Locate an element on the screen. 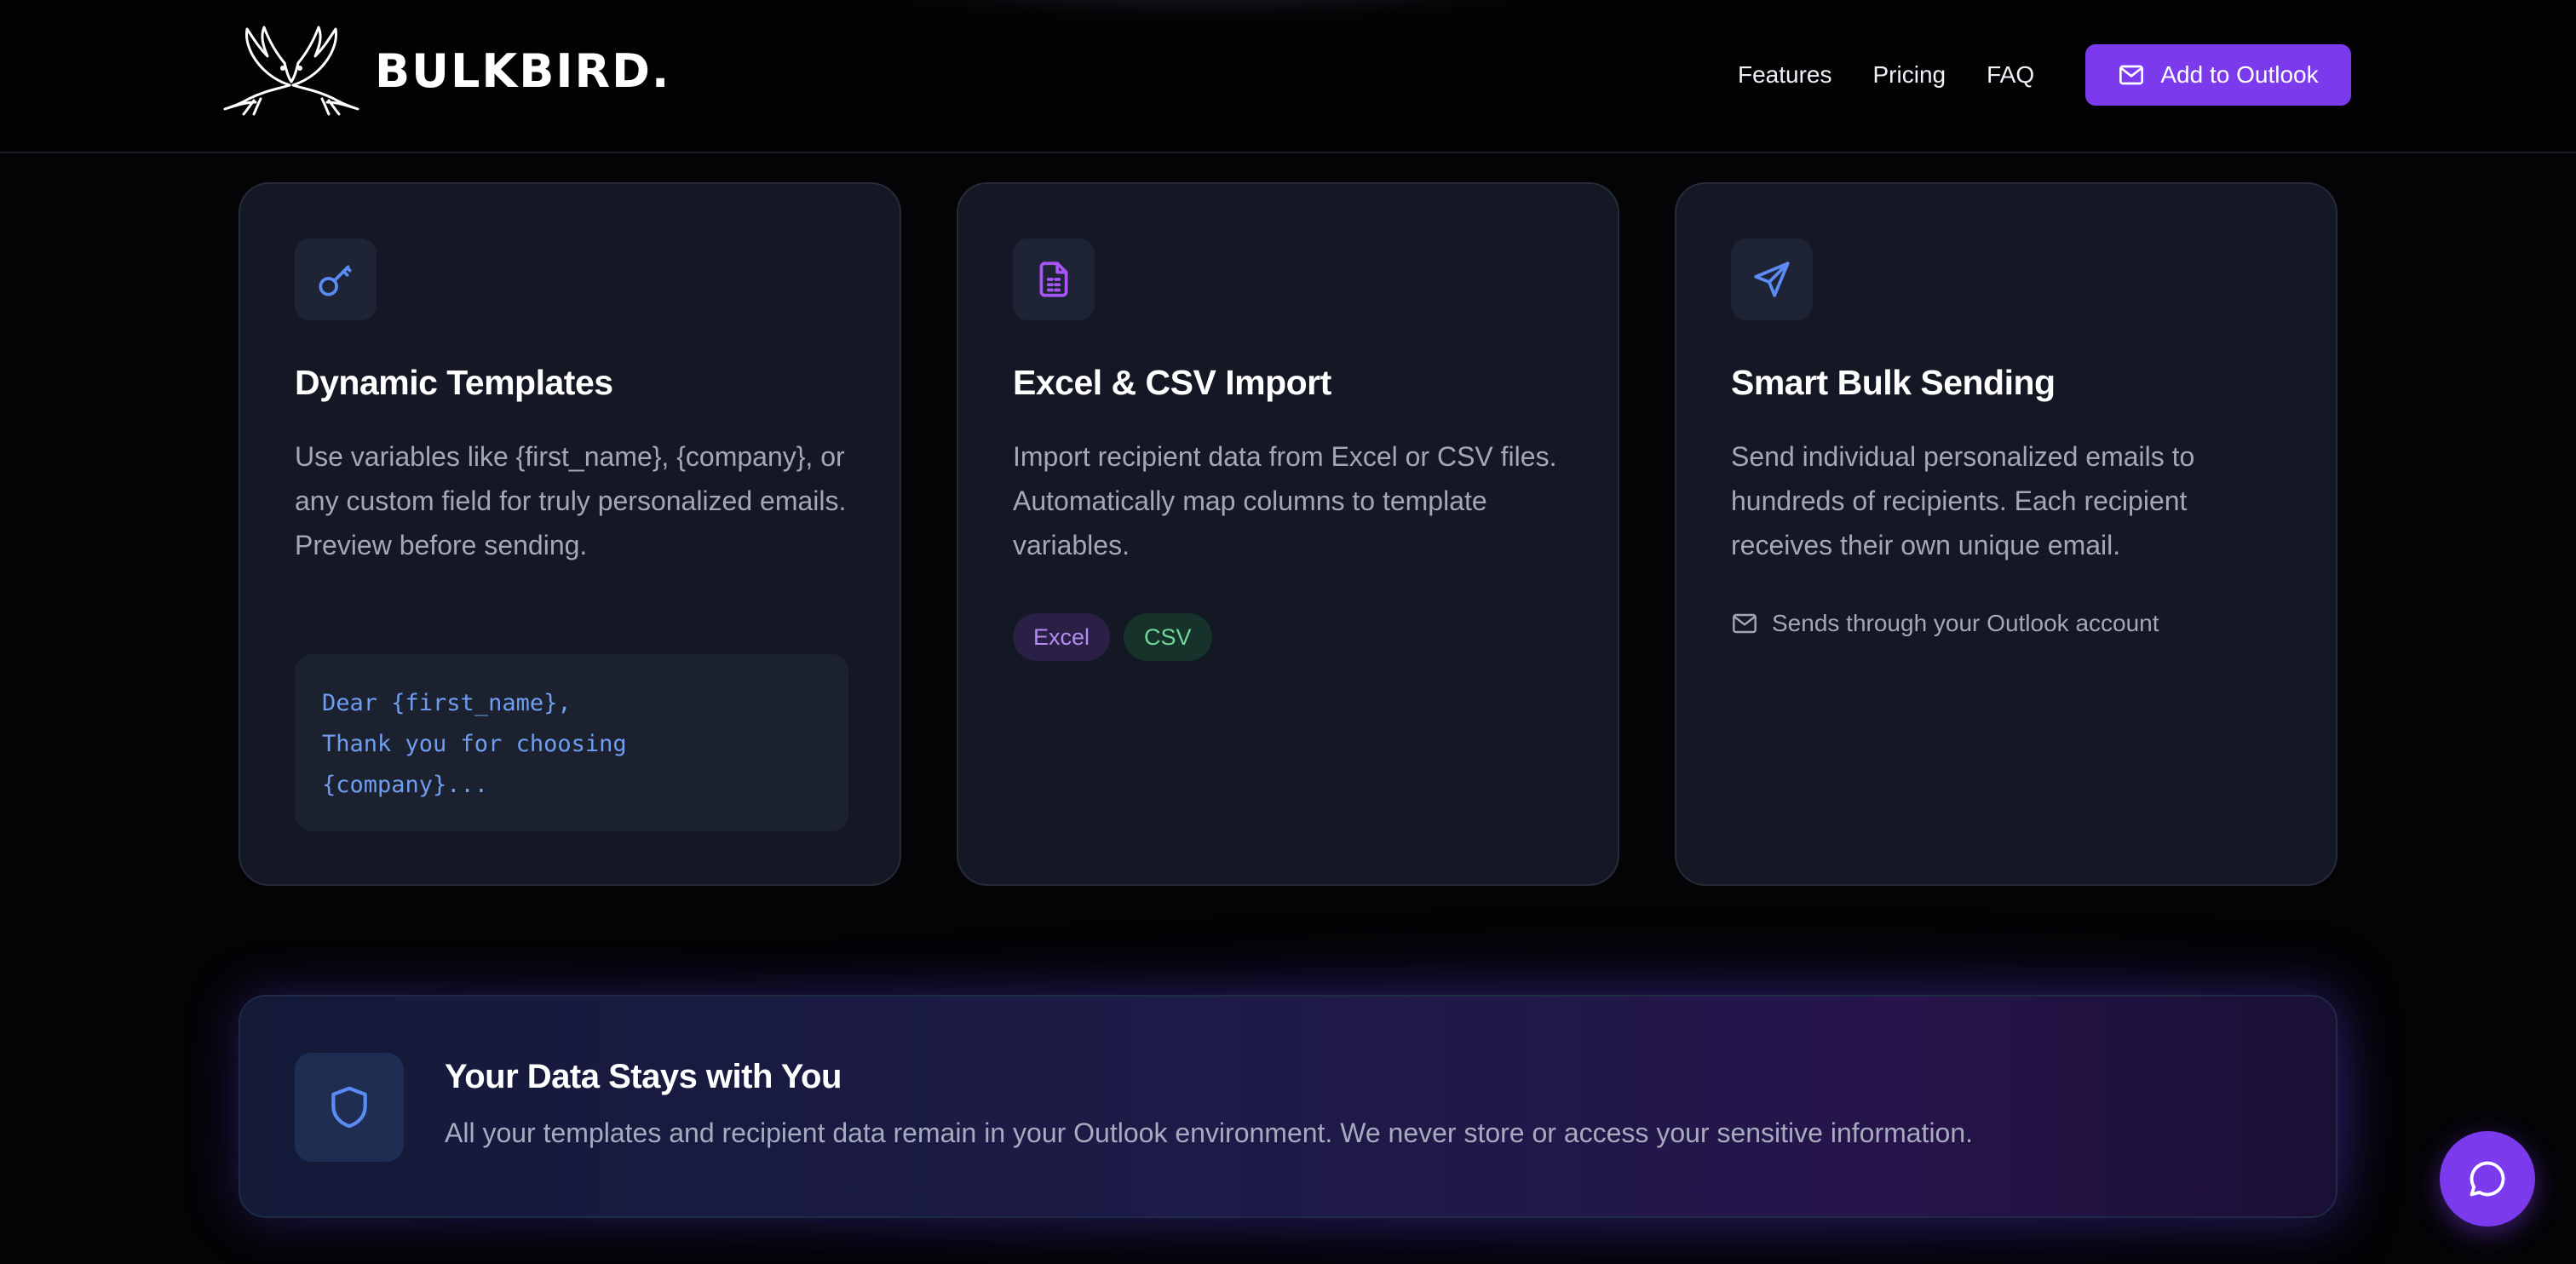 Image resolution: width=2576 pixels, height=1264 pixels. brand: BULKBIRD. is located at coordinates (446, 71).